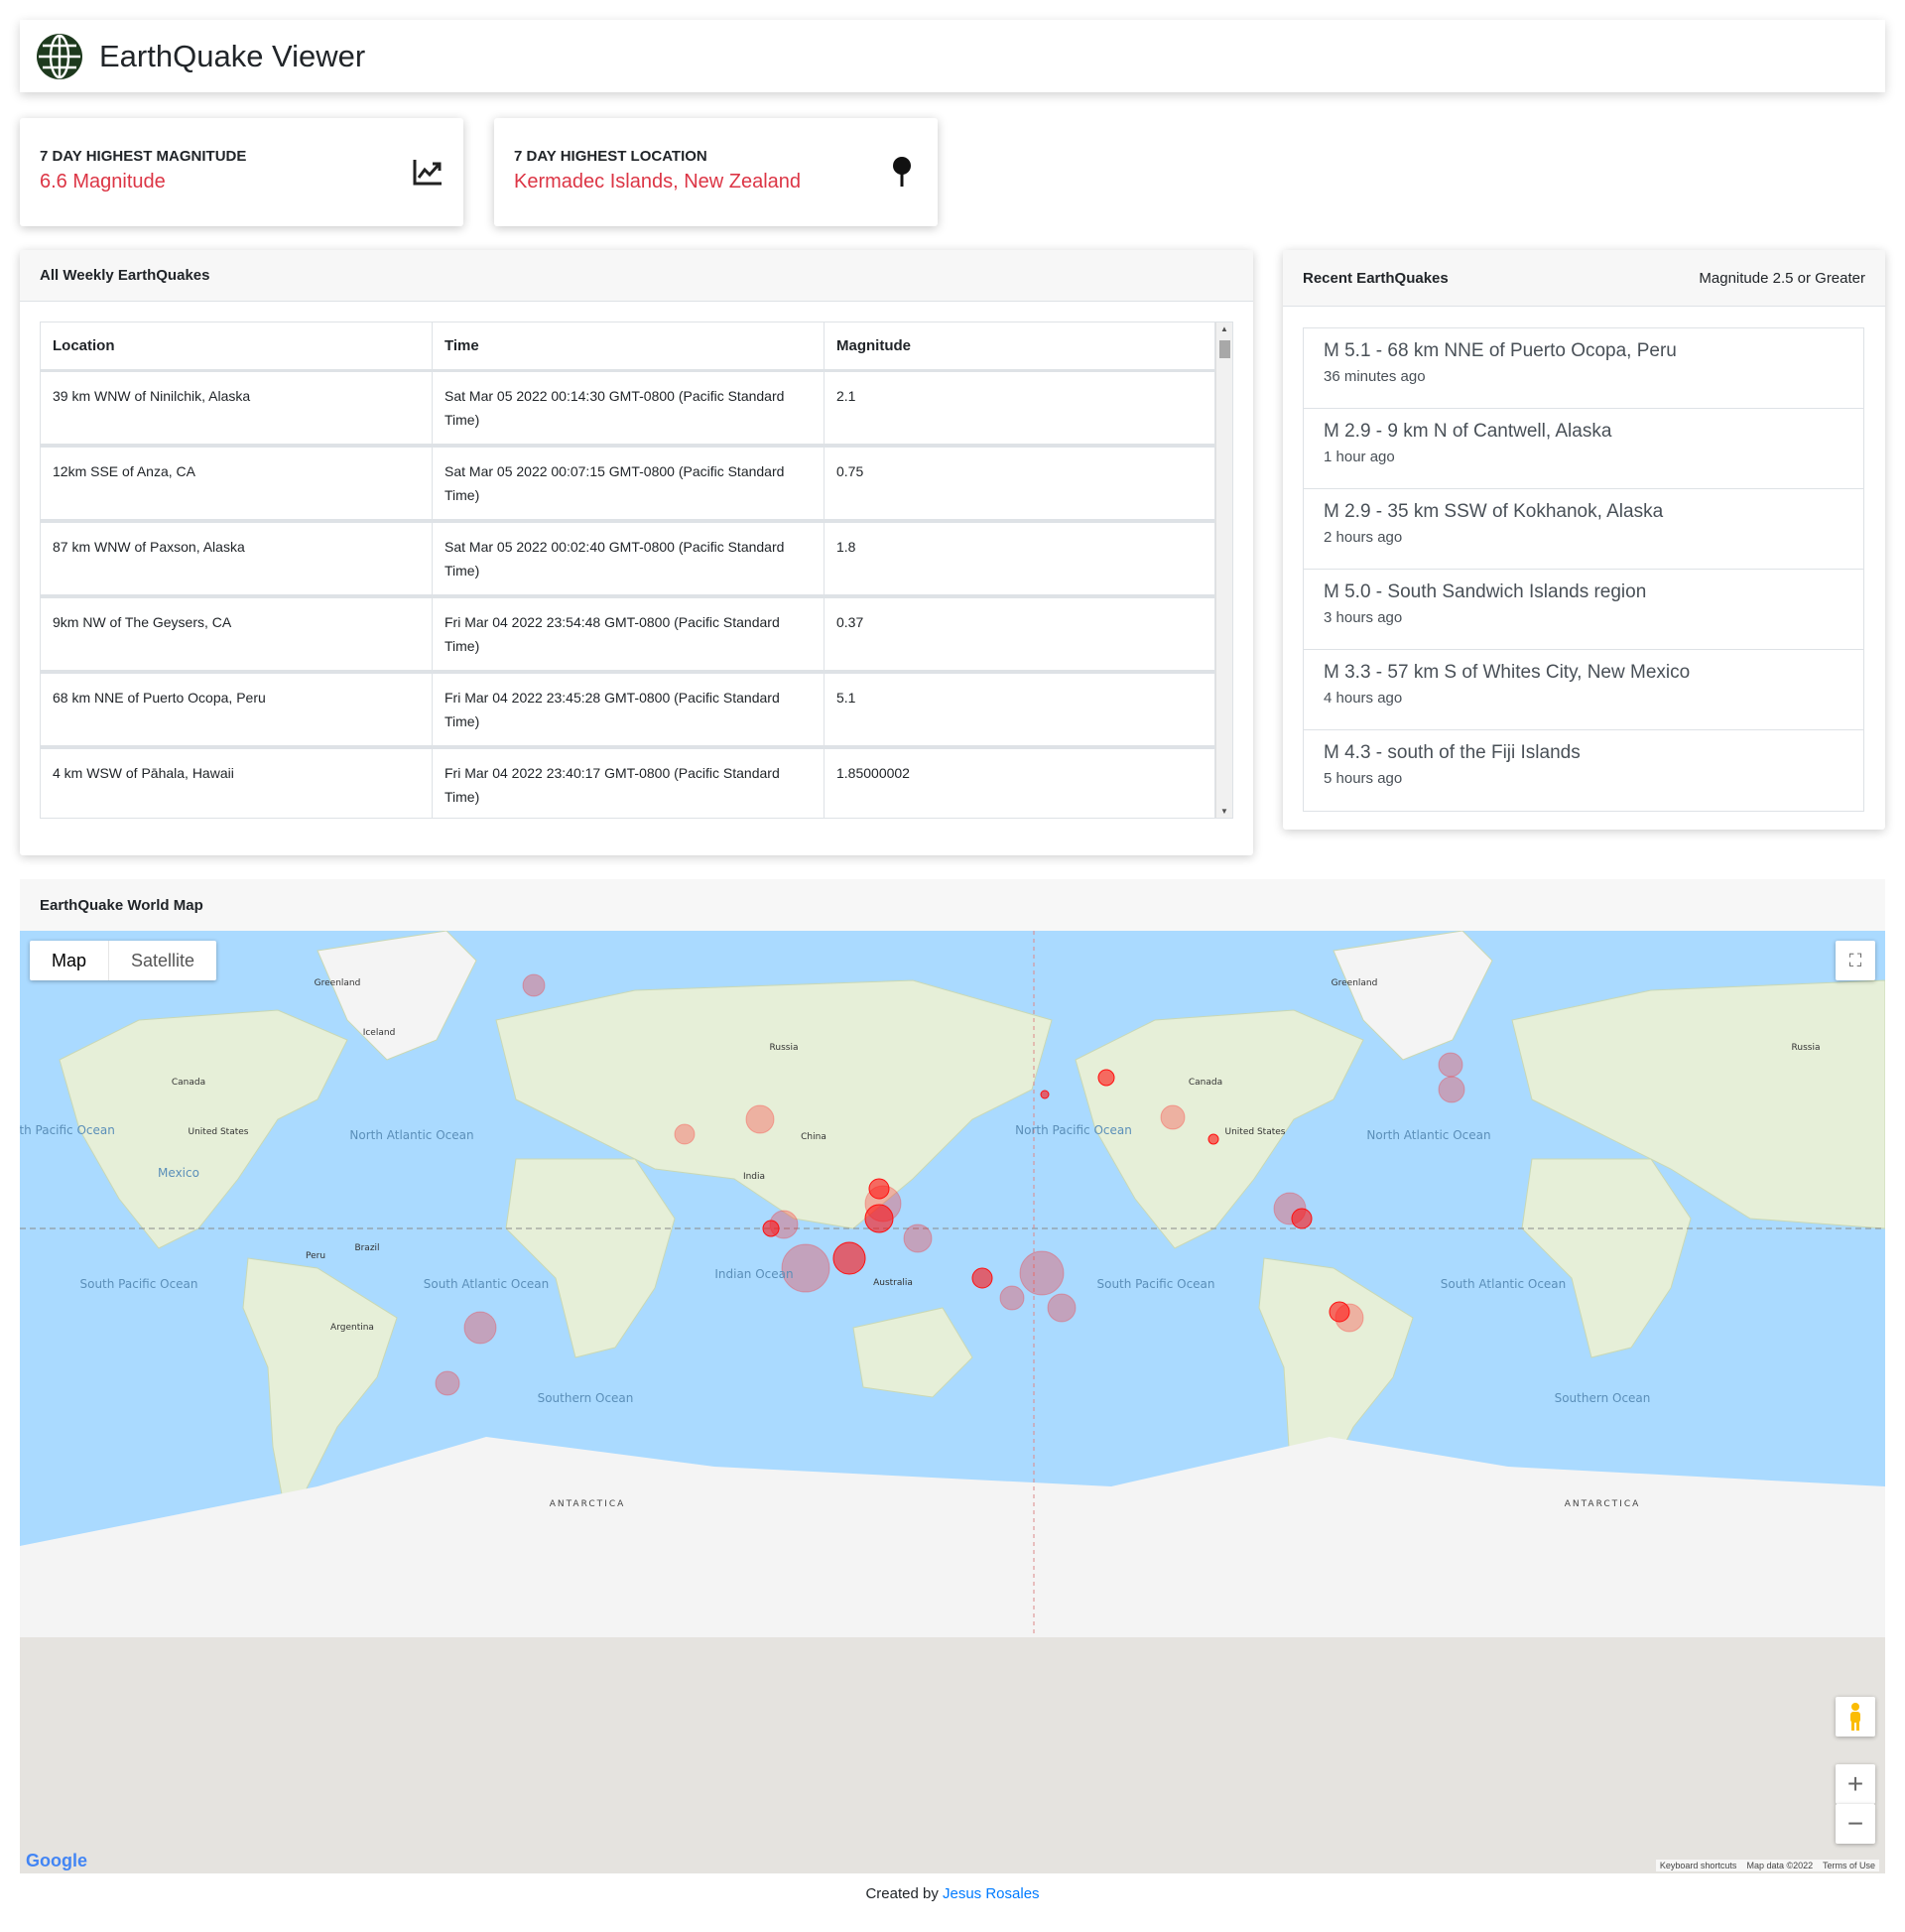 The width and height of the screenshot is (1905, 1932). I want to click on quake-time-ago: 5 hours ago, so click(1363, 779).